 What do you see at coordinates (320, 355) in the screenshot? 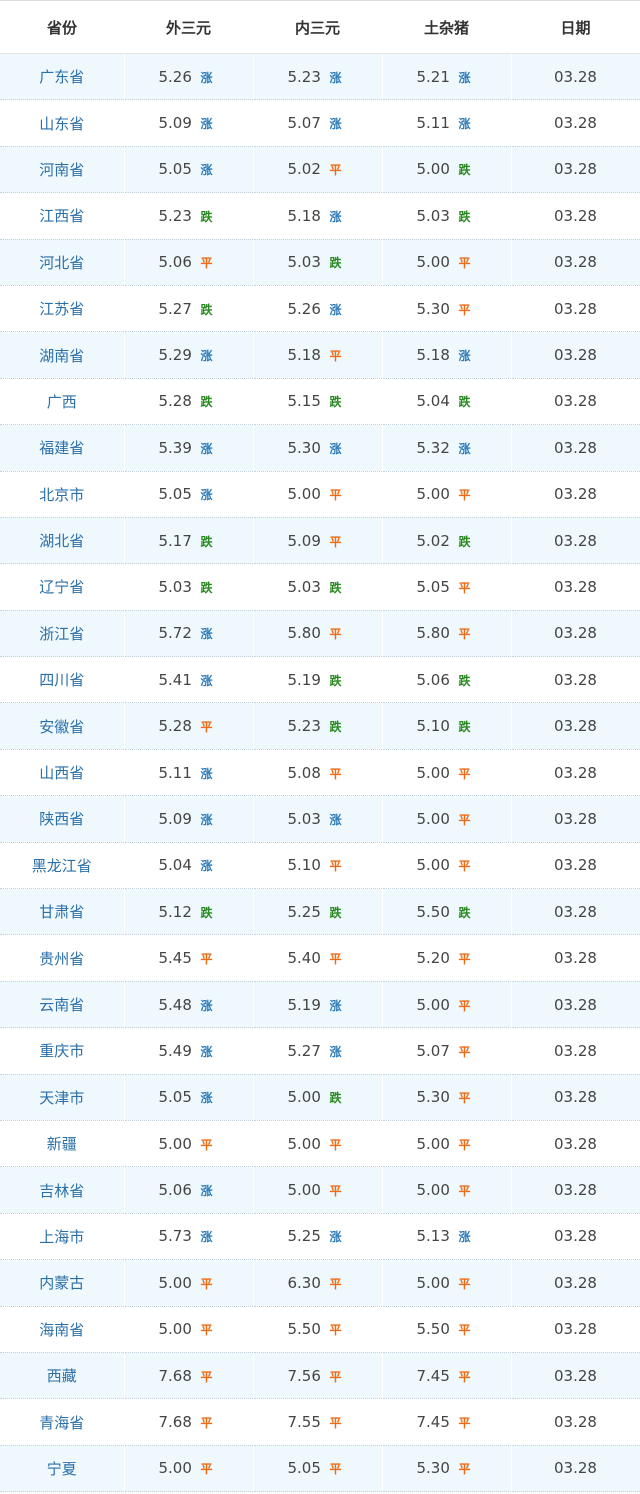
I see `table-row: 湖南省 5.29 涨 5.18 平 5.18 涨 03.28` at bounding box center [320, 355].